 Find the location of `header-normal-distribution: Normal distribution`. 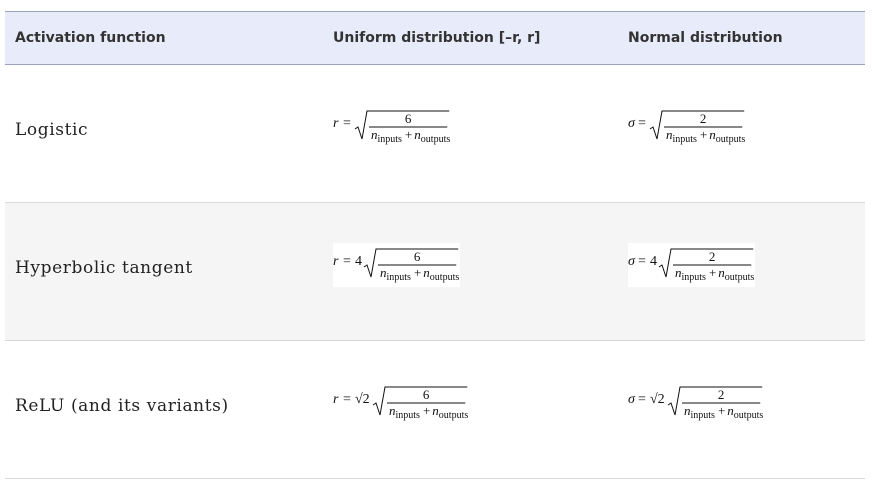

header-normal-distribution: Normal distribution is located at coordinates (705, 38).